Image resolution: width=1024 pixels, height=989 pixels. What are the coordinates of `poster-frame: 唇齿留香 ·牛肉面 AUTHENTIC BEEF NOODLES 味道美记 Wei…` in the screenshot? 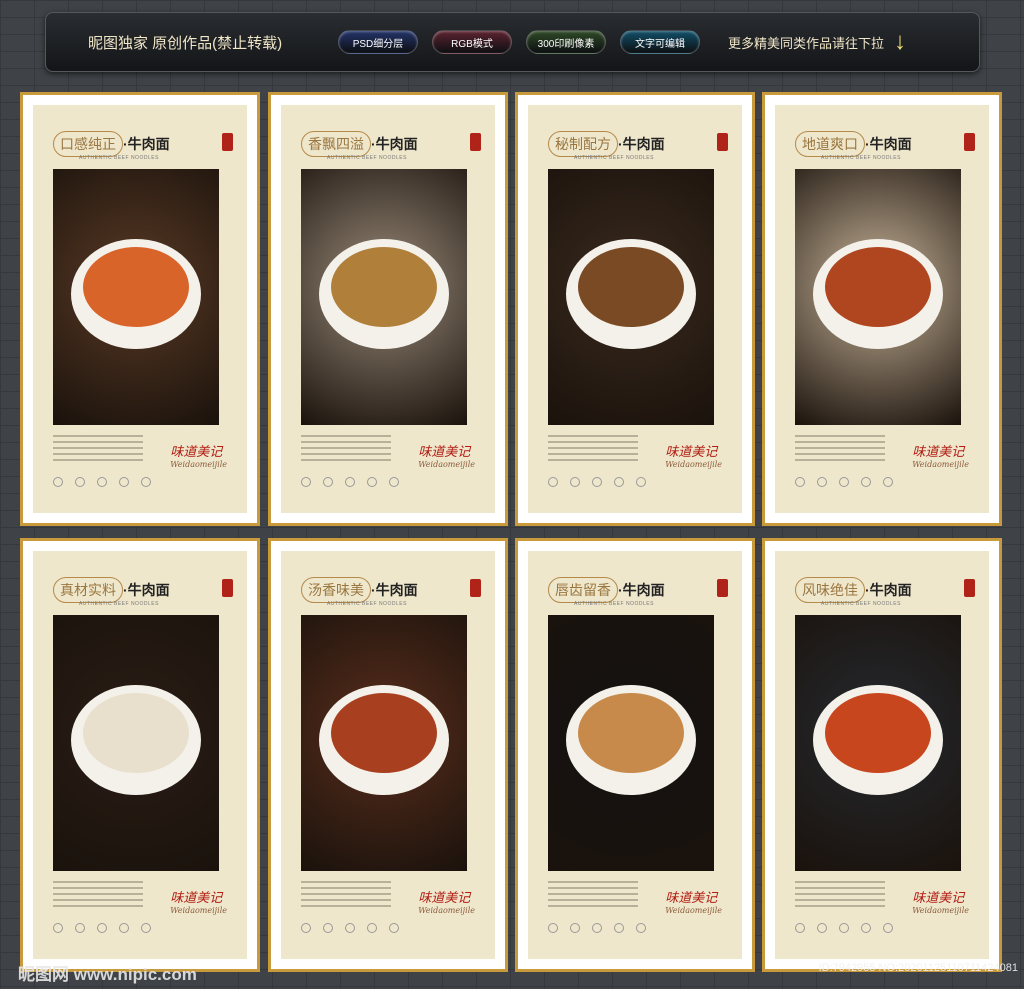 It's located at (635, 755).